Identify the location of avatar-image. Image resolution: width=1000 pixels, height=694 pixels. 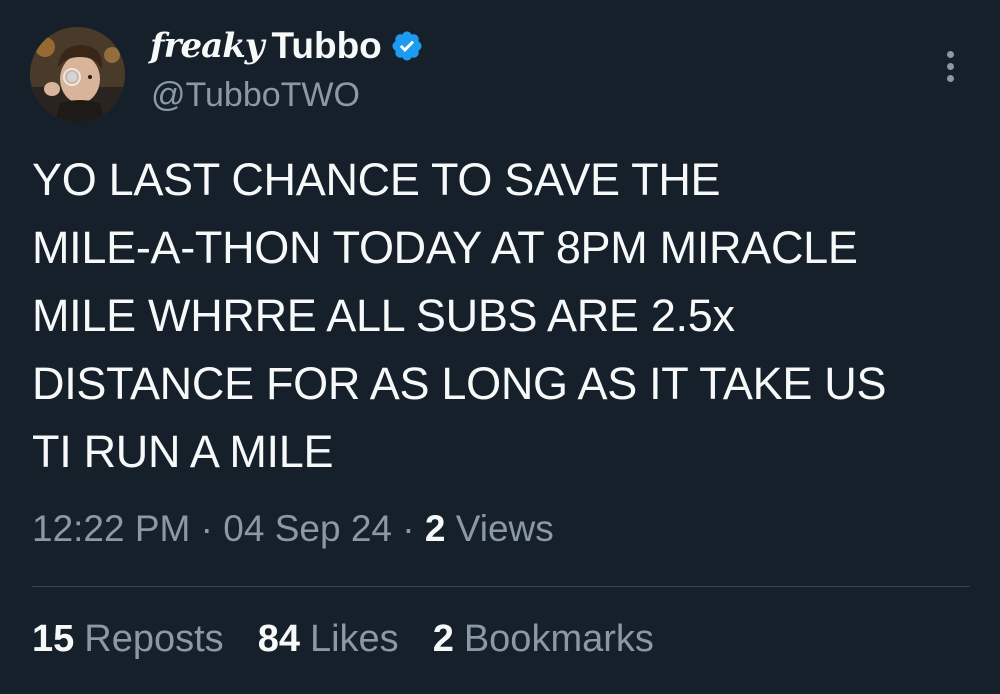
(77, 74).